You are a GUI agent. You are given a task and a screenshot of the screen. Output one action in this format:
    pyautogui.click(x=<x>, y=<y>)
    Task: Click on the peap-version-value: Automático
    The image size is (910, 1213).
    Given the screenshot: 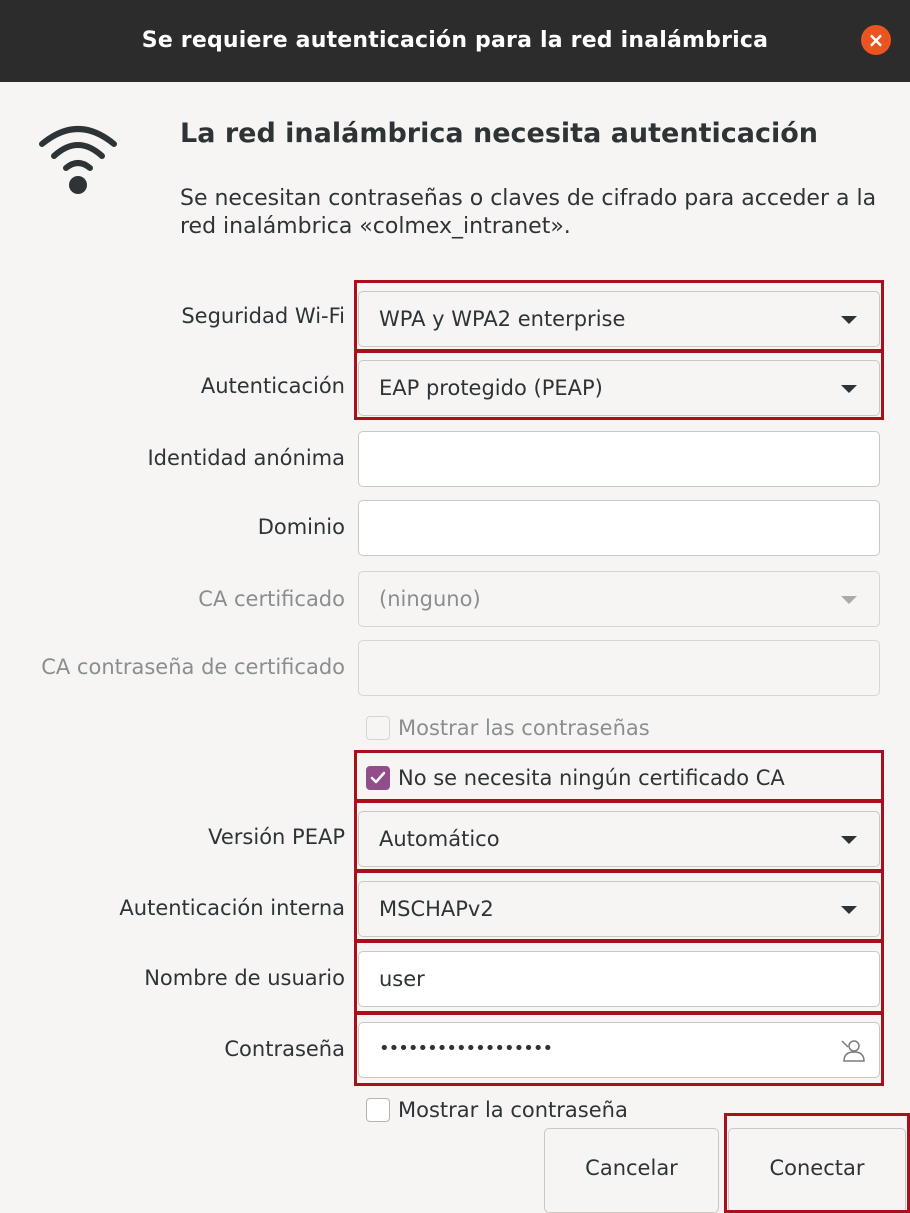 What is the action you would take?
    pyautogui.click(x=439, y=839)
    